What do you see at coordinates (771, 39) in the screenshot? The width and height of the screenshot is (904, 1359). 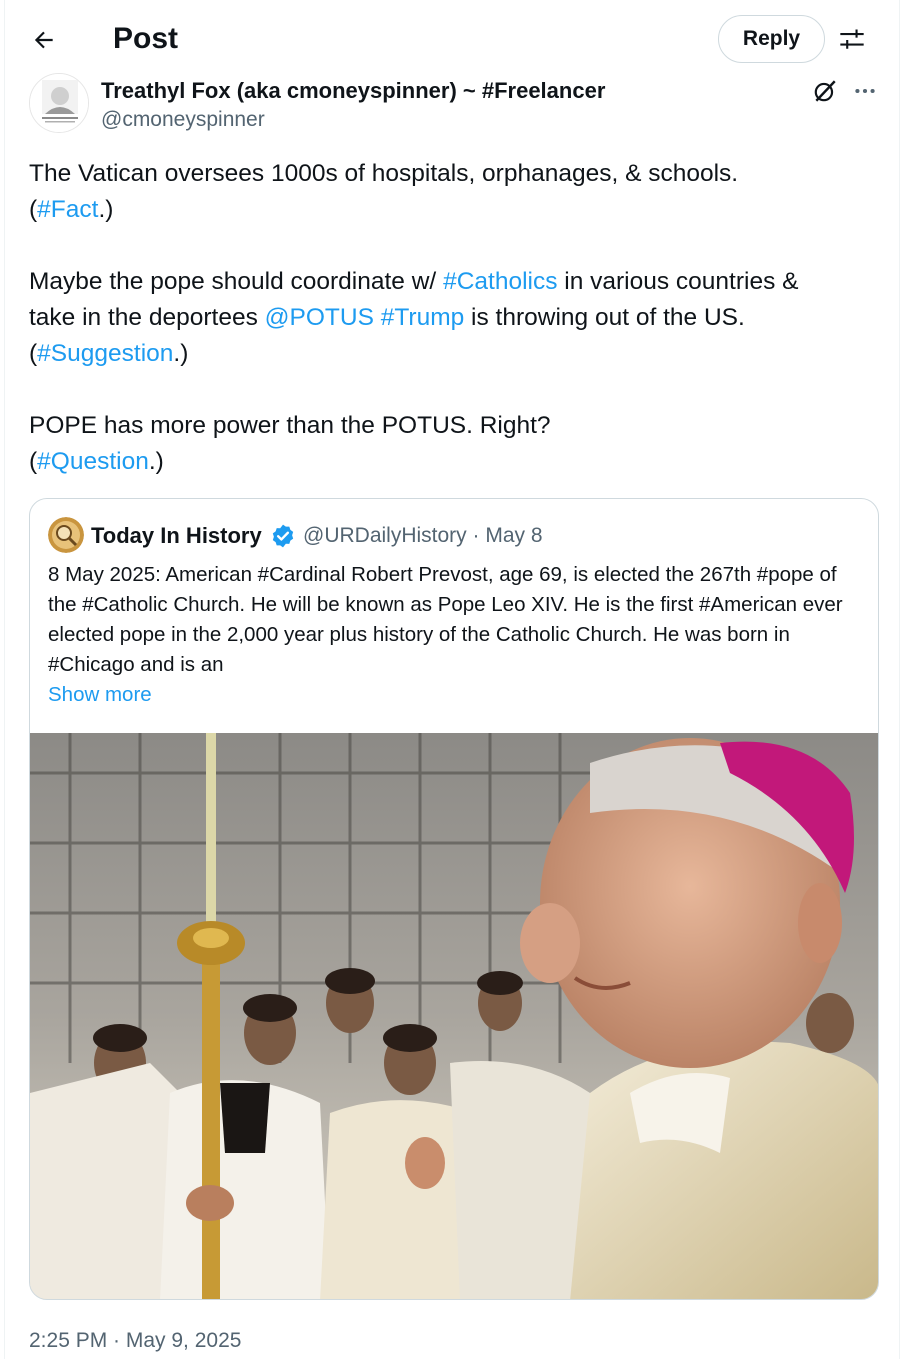 I see `reply-button: Reply` at bounding box center [771, 39].